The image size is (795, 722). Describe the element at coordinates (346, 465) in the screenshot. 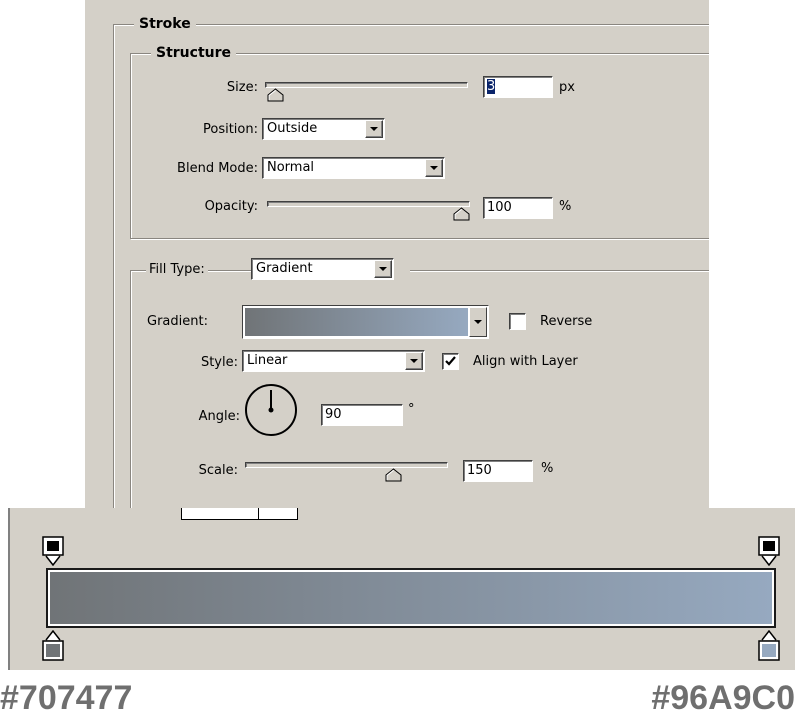

I see `scale-slider-track` at that location.